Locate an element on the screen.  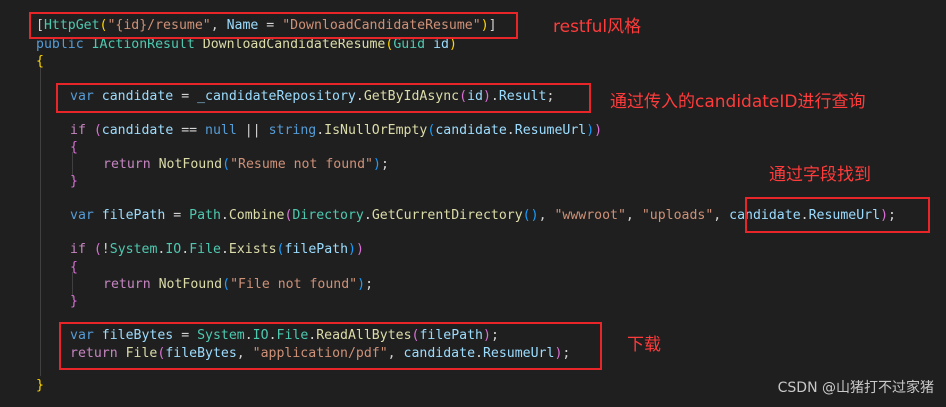
token: GetCurrentDirectory is located at coordinates (447, 215).